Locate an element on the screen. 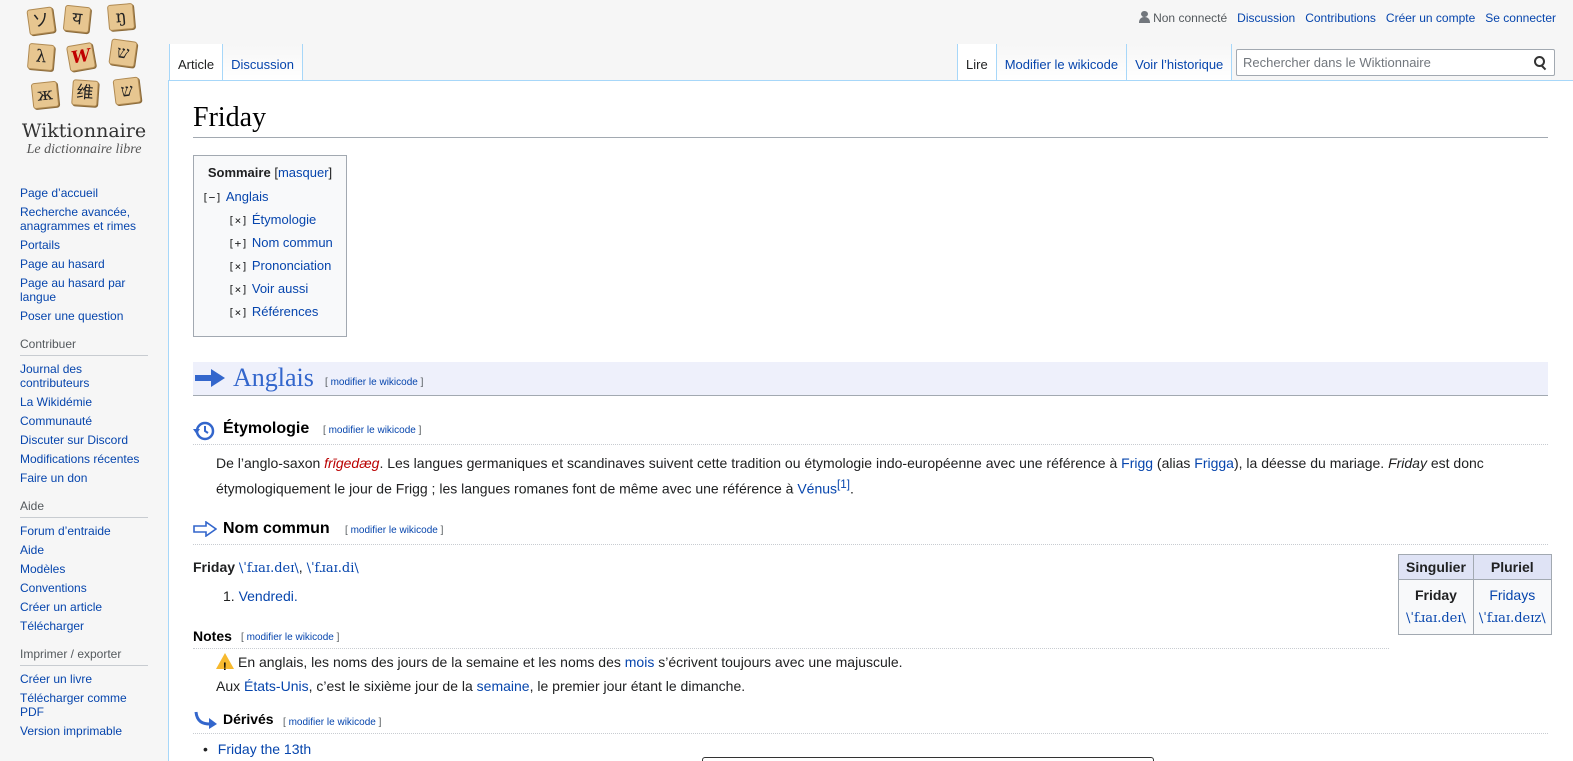 The width and height of the screenshot is (1573, 761). pronunciation-link: \ˈfɹaɪ.di\ is located at coordinates (333, 568).